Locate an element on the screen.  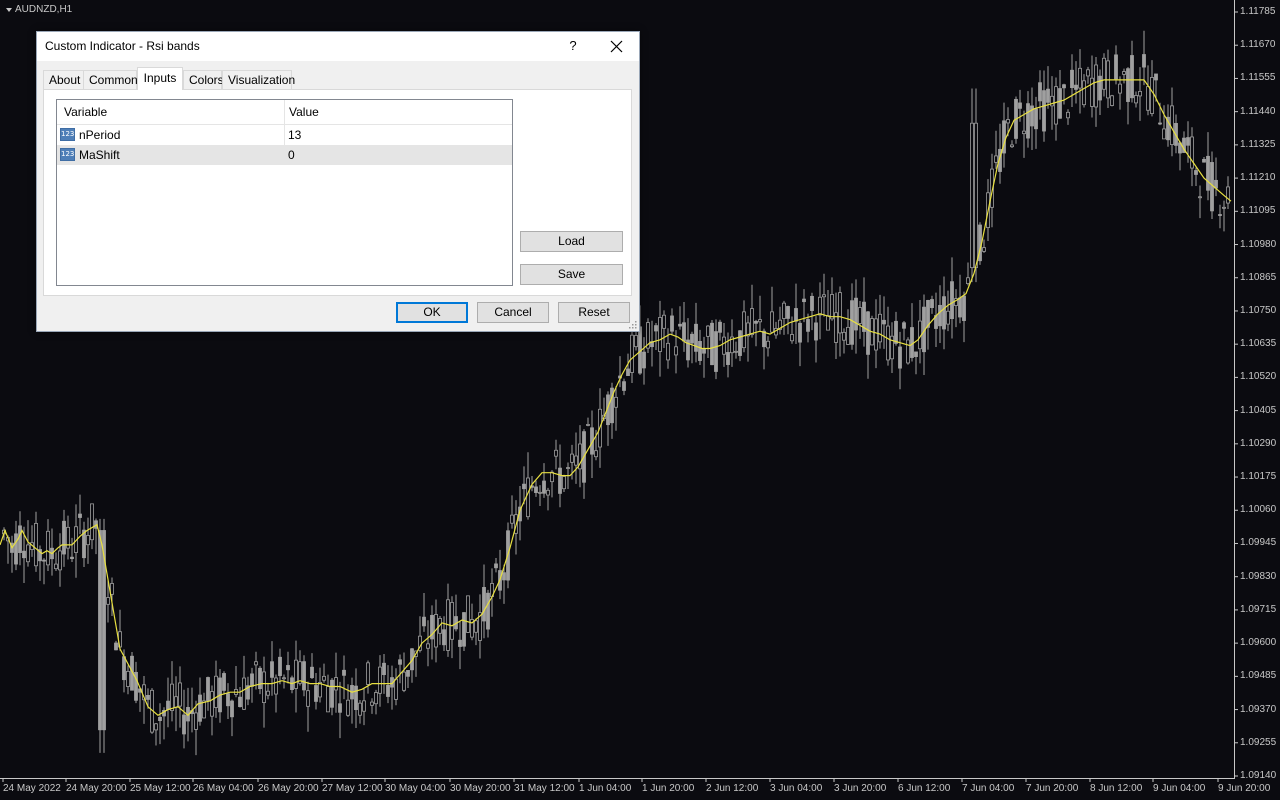
time-label: 2 Jun 12:00 is located at coordinates (732, 788).